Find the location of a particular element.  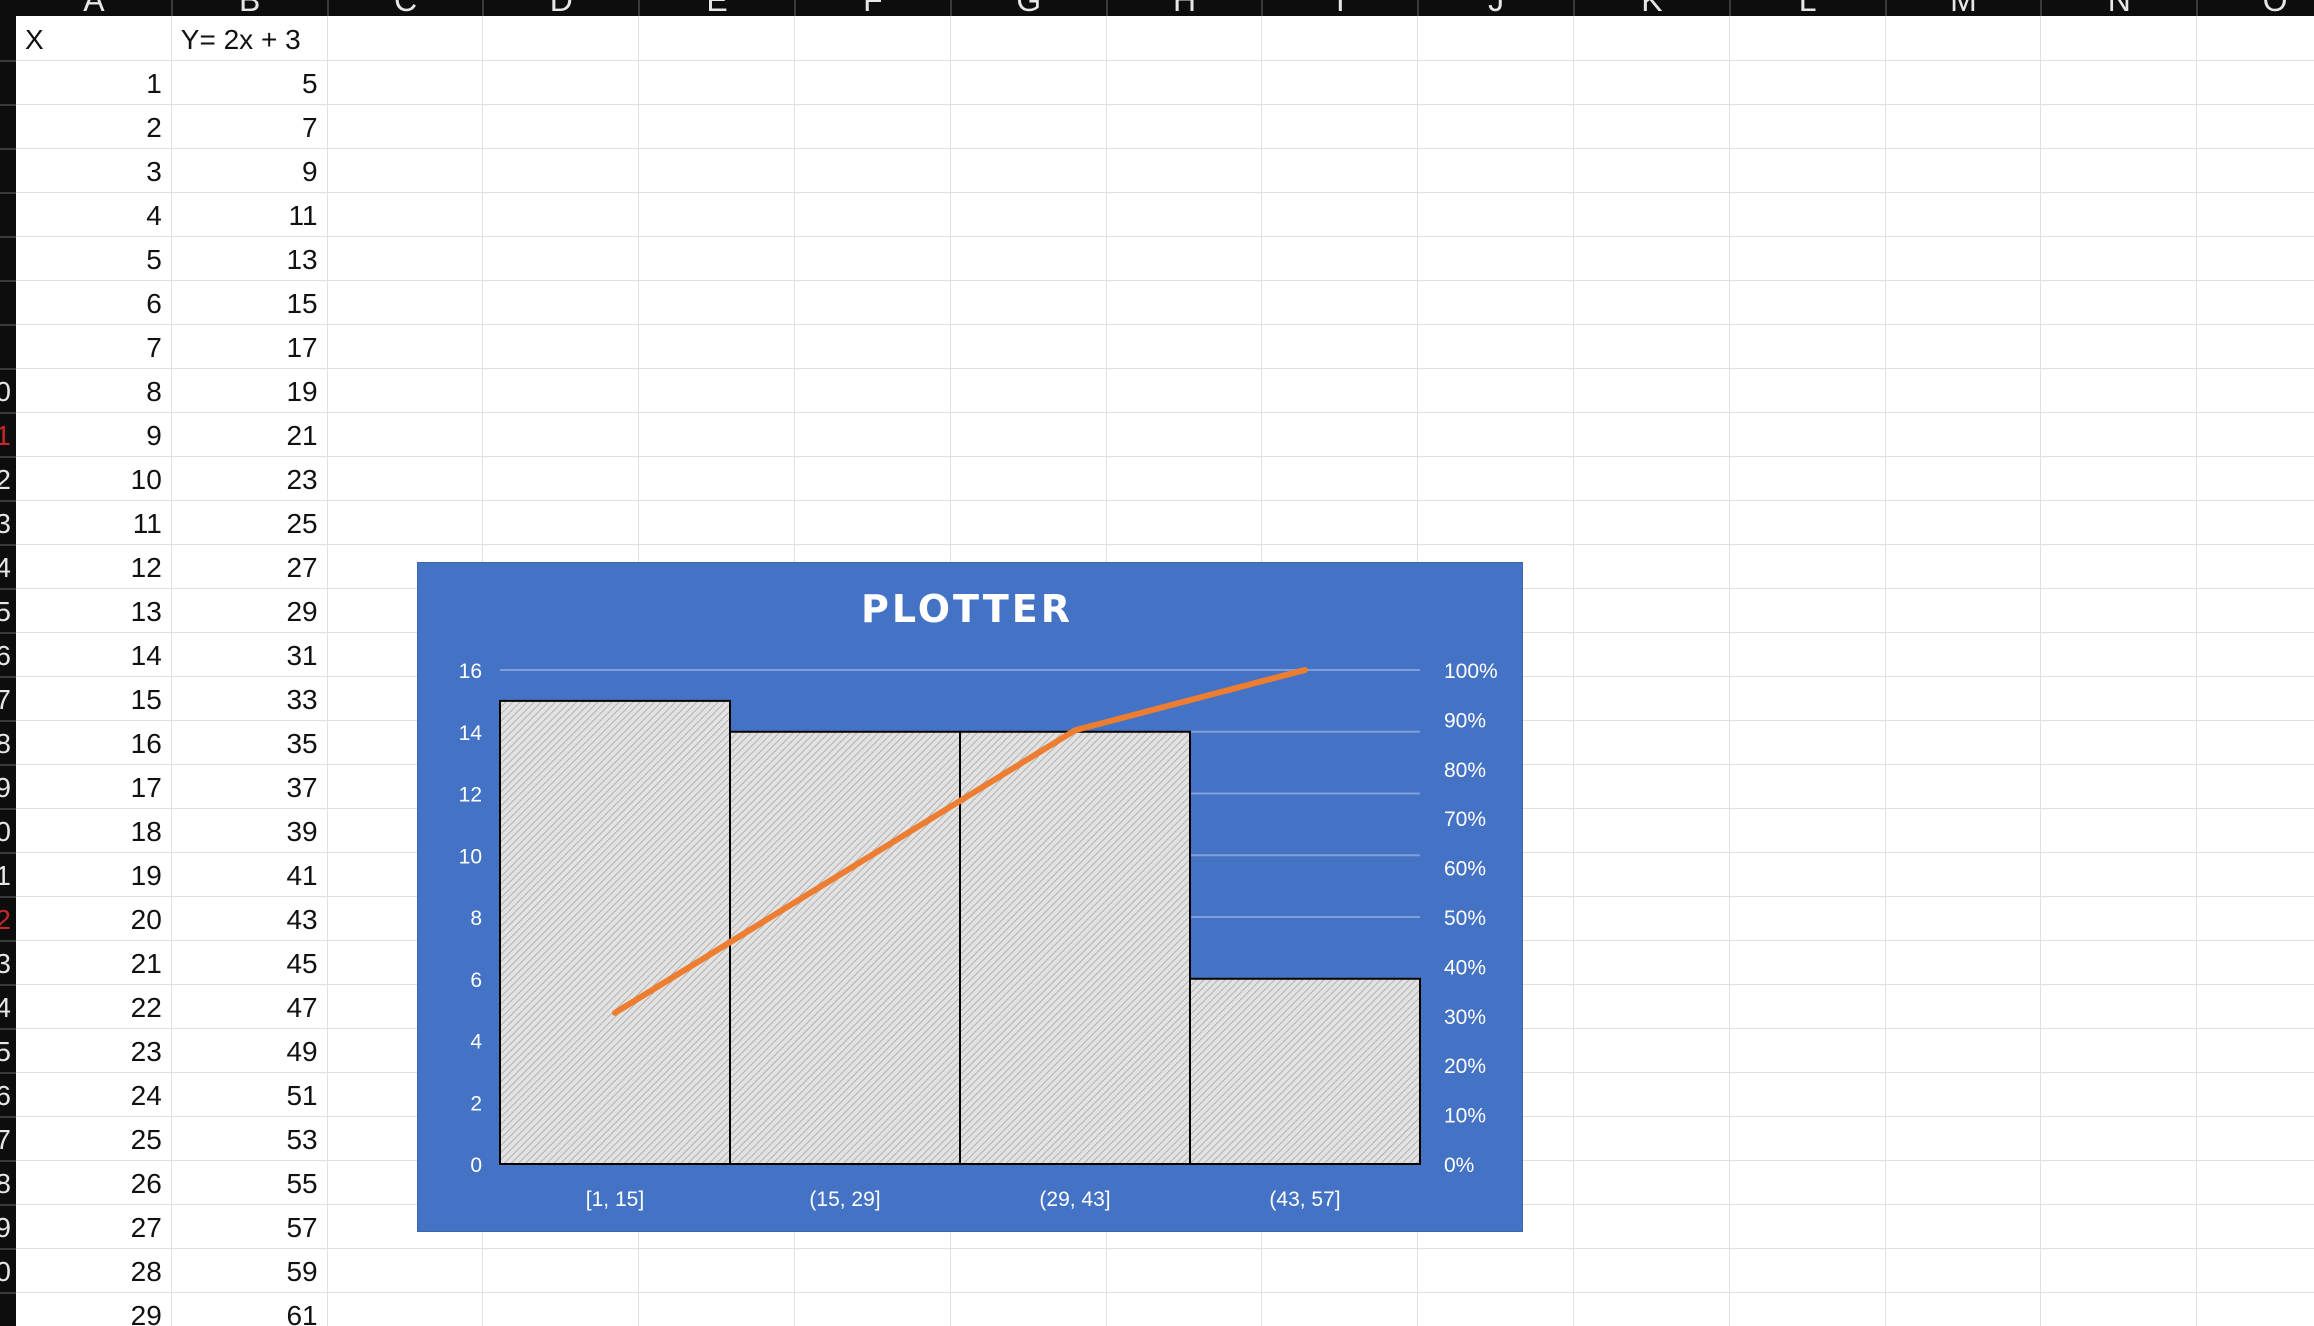

cell-x-value: 24 is located at coordinates (94, 1094).